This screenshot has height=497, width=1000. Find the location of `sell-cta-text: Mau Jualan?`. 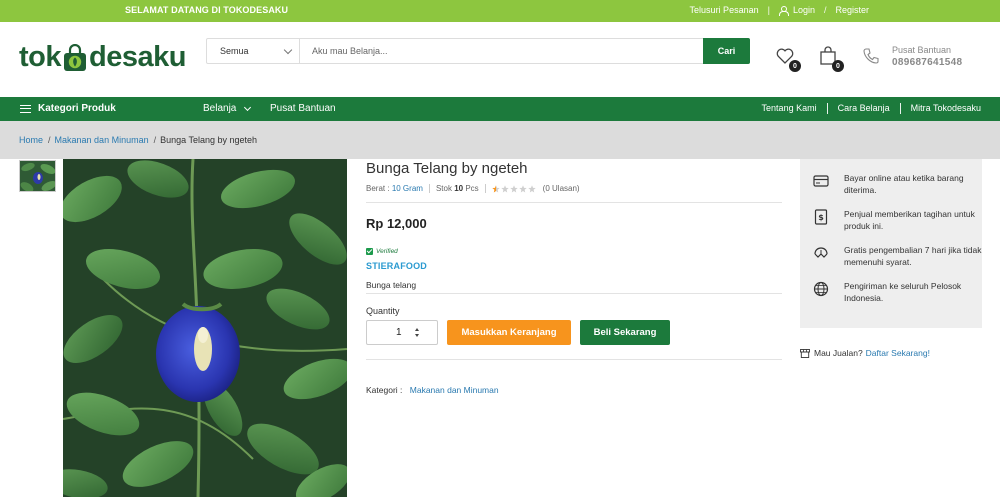

sell-cta-text: Mau Jualan? is located at coordinates (838, 353).